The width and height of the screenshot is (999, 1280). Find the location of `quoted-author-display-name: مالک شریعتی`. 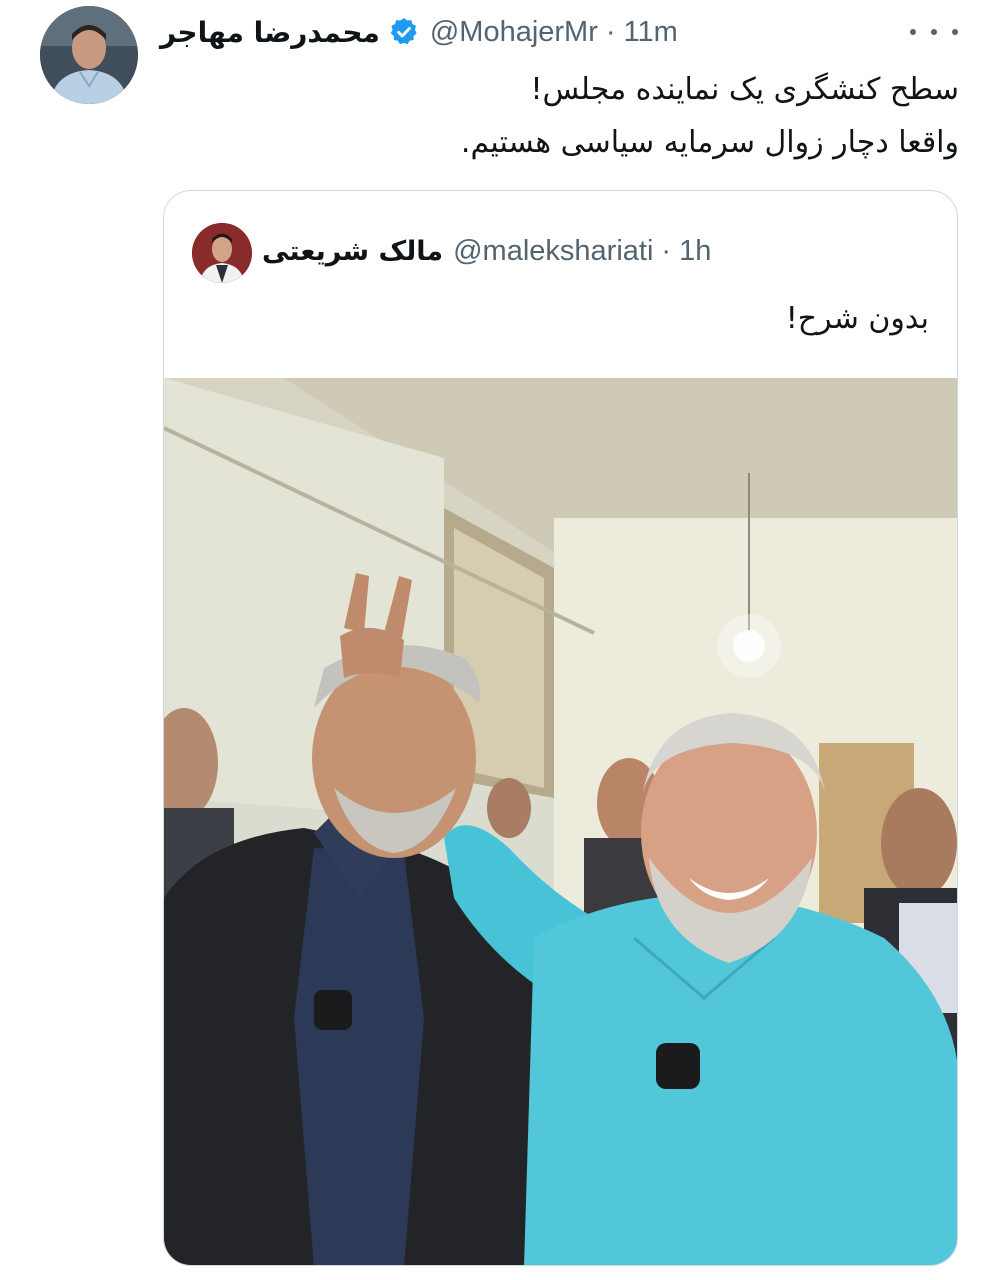

quoted-author-display-name: مالک شریعتی is located at coordinates (353, 251).